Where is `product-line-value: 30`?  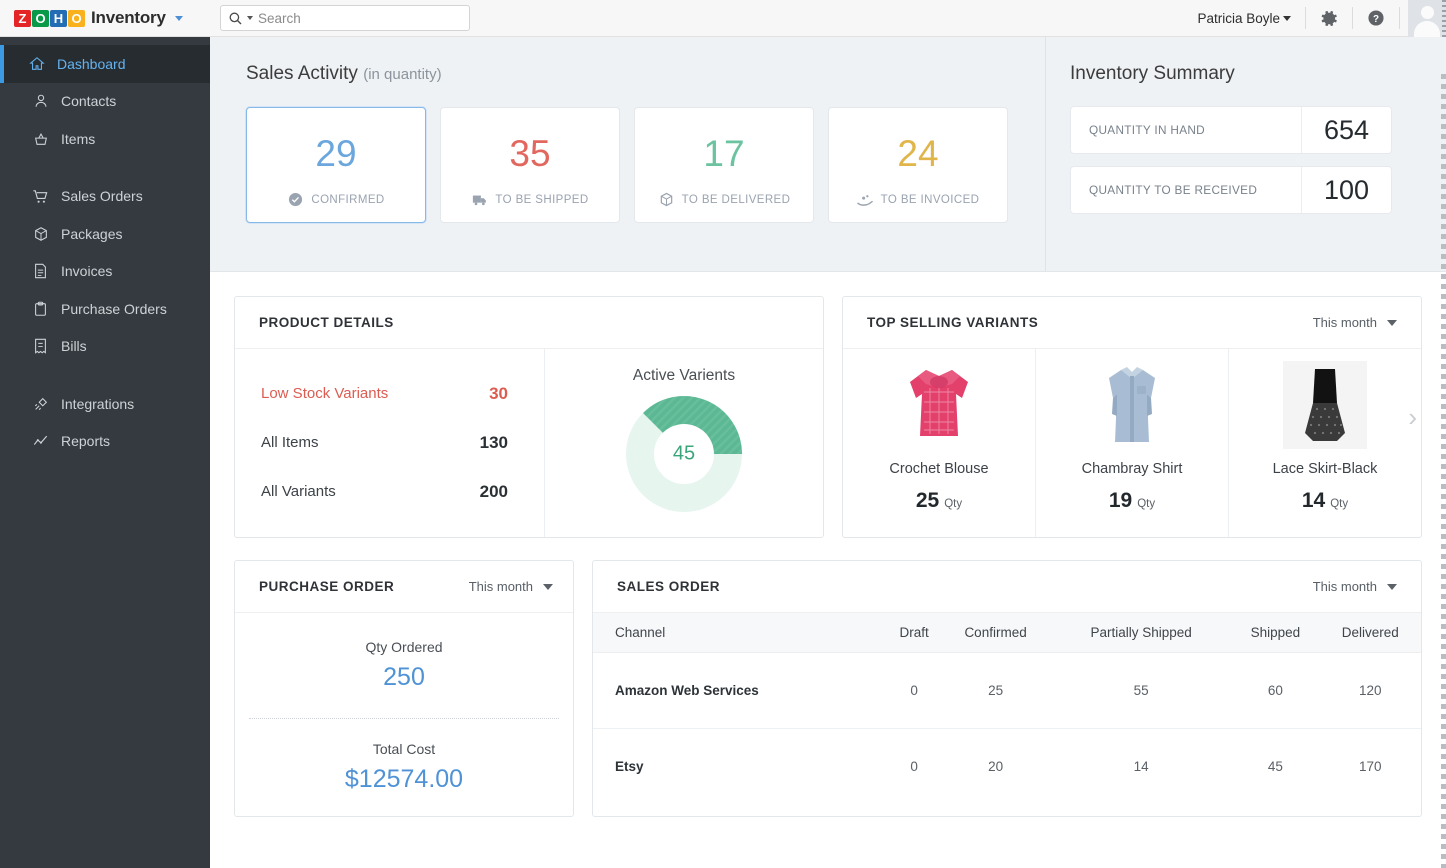
product-line-value: 30 is located at coordinates (498, 393).